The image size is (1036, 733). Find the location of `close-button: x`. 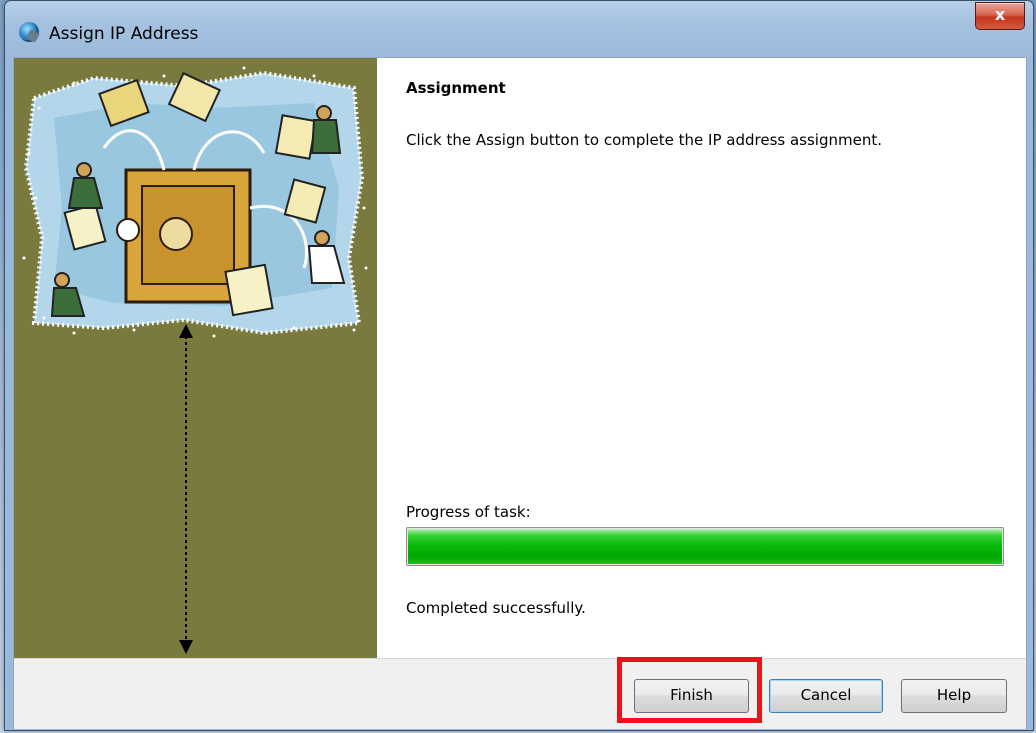

close-button: x is located at coordinates (1000, 16).